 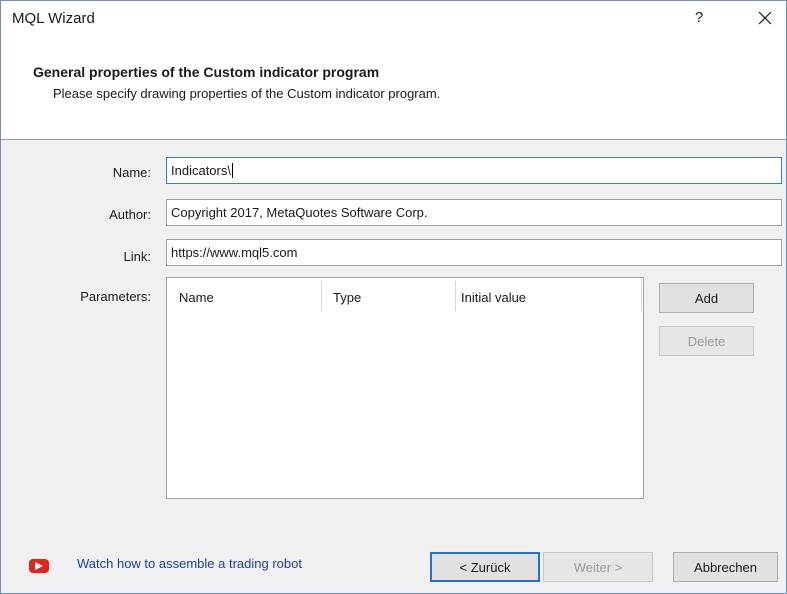 What do you see at coordinates (131, 172) in the screenshot?
I see `name-label: Name:` at bounding box center [131, 172].